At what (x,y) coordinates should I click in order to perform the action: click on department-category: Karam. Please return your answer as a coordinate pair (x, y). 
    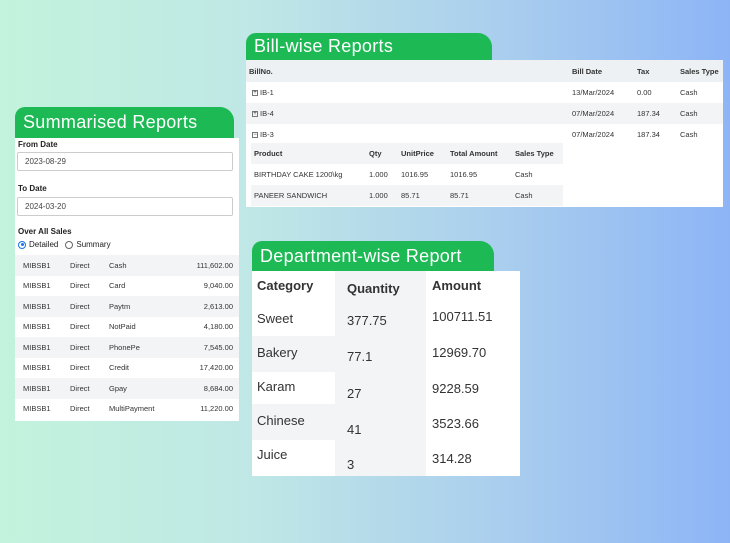
    Looking at the image, I should click on (276, 386).